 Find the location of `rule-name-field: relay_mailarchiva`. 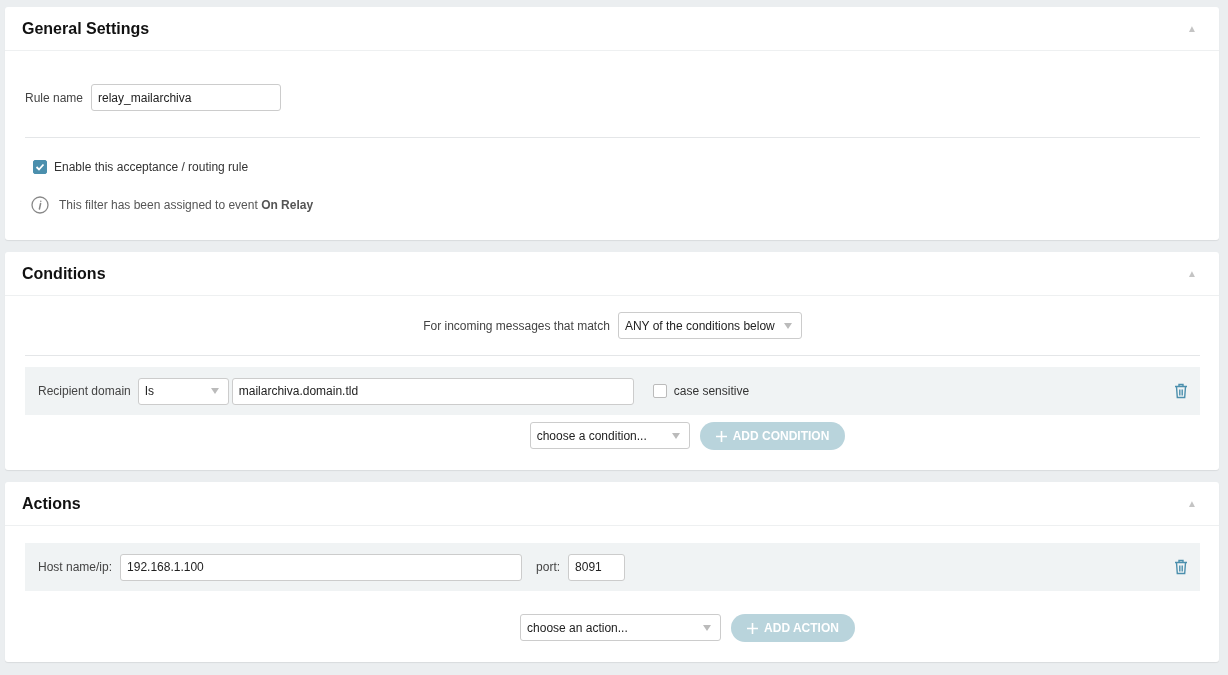

rule-name-field: relay_mailarchiva is located at coordinates (186, 97).